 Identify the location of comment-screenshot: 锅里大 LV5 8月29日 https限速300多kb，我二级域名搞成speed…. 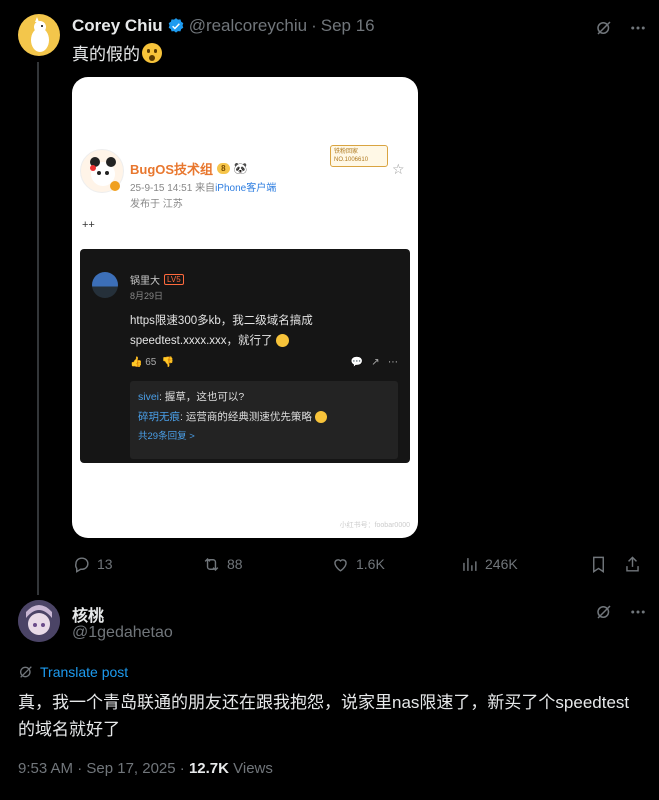
(245, 356).